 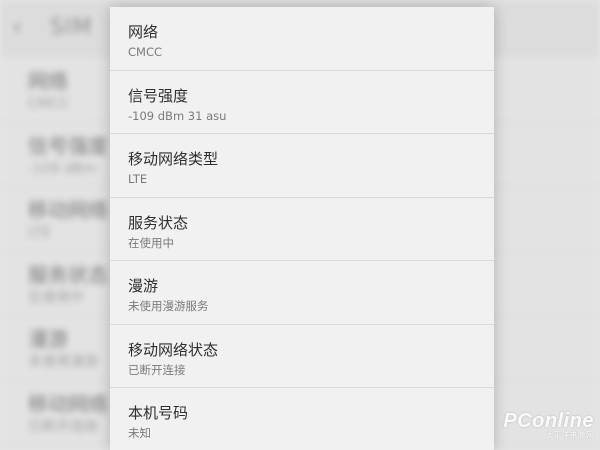 I want to click on status-item-roaming: 漫游 未使用漫游服务, so click(x=302, y=293).